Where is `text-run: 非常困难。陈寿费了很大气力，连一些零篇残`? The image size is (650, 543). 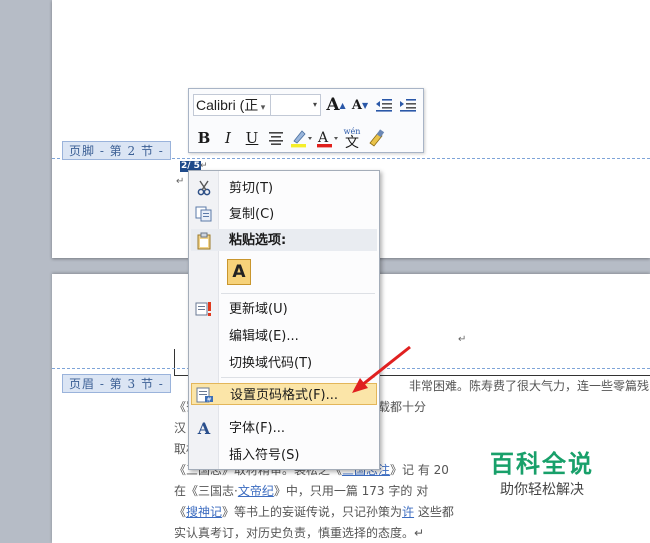
text-run: 非常困难。陈寿费了很大气力，连一些零篇残 is located at coordinates (529, 386).